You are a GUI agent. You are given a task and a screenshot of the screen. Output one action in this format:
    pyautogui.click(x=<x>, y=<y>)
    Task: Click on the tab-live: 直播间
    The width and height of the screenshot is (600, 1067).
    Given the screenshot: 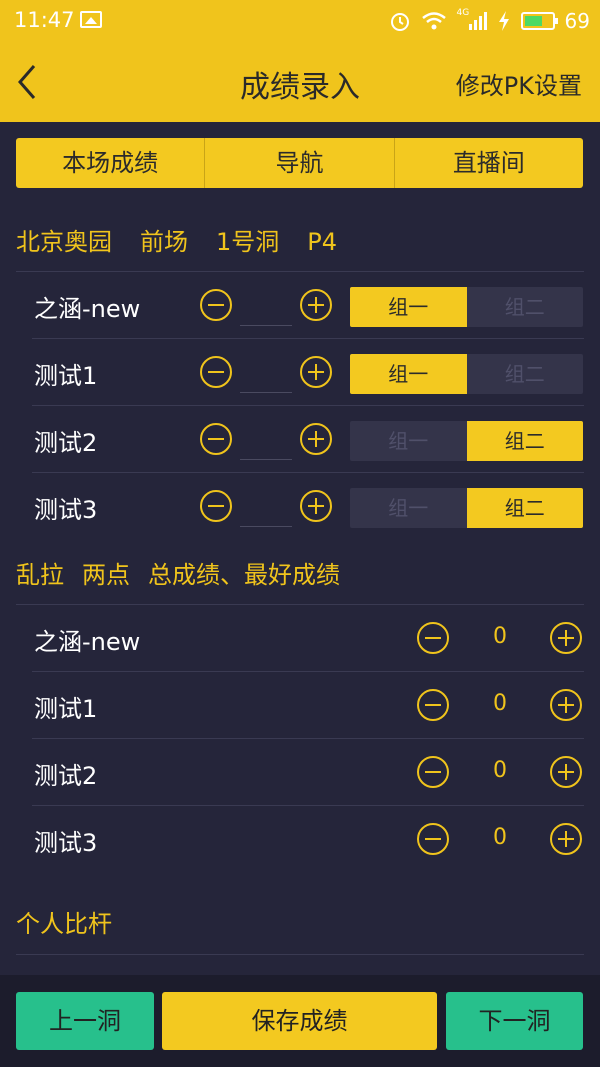 What is the action you would take?
    pyautogui.click(x=489, y=163)
    